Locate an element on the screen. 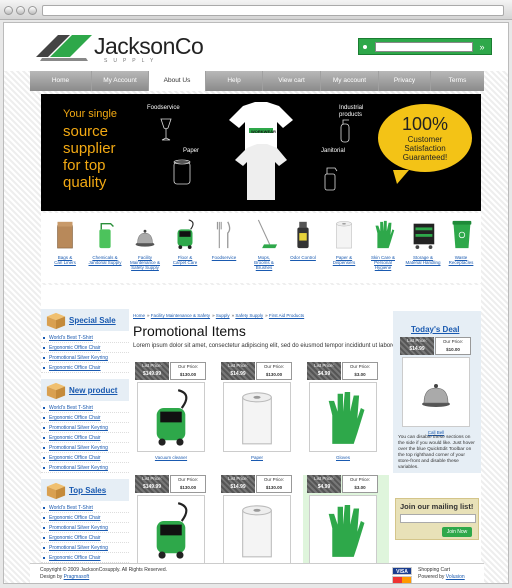  sidebar-title: New product is located at coordinates (93, 390).